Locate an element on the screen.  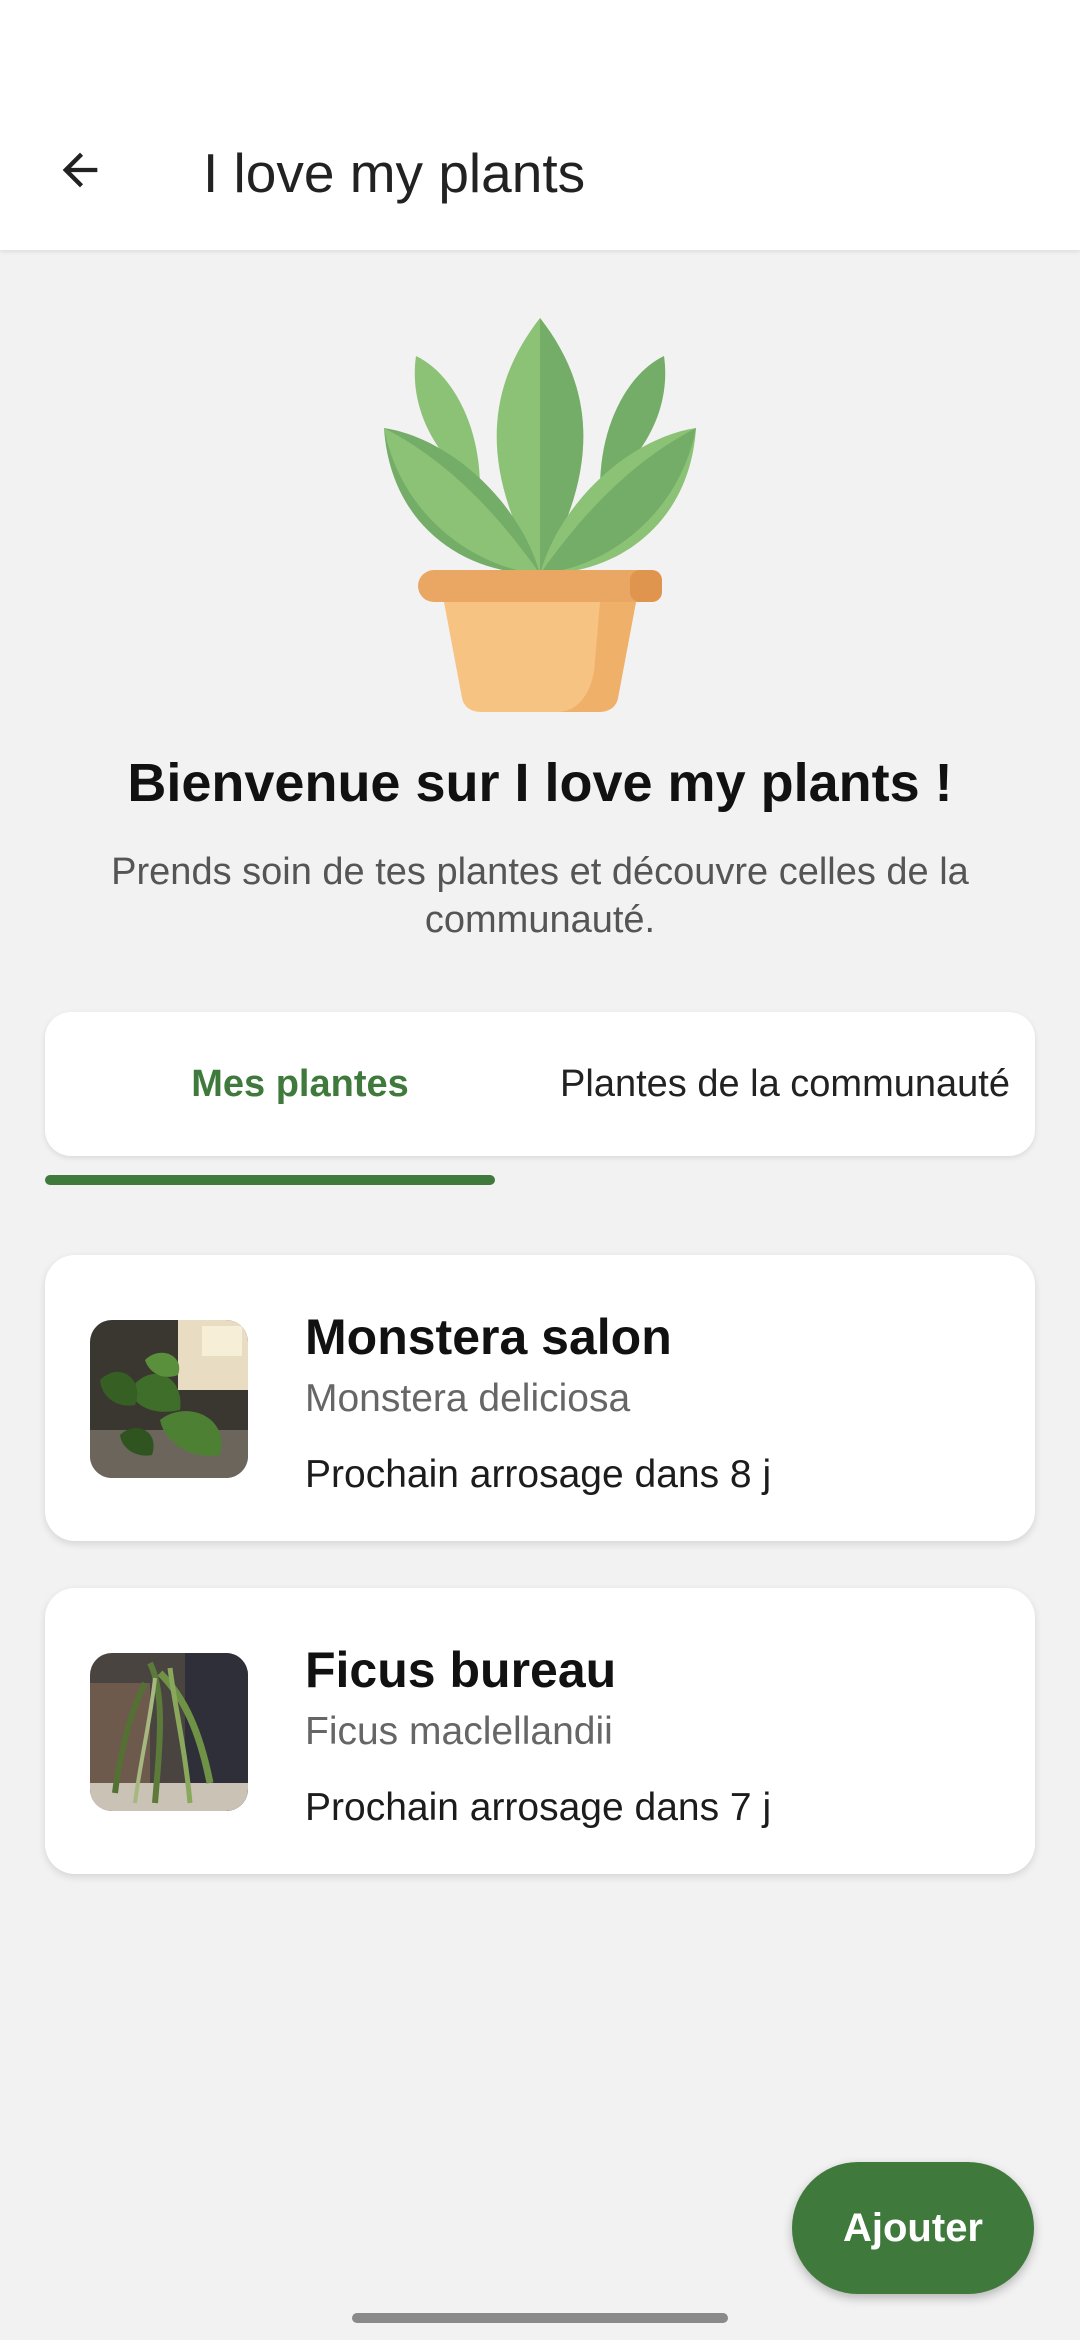
watering-info: Prochain arrosage dans 8 j is located at coordinates (538, 1474).